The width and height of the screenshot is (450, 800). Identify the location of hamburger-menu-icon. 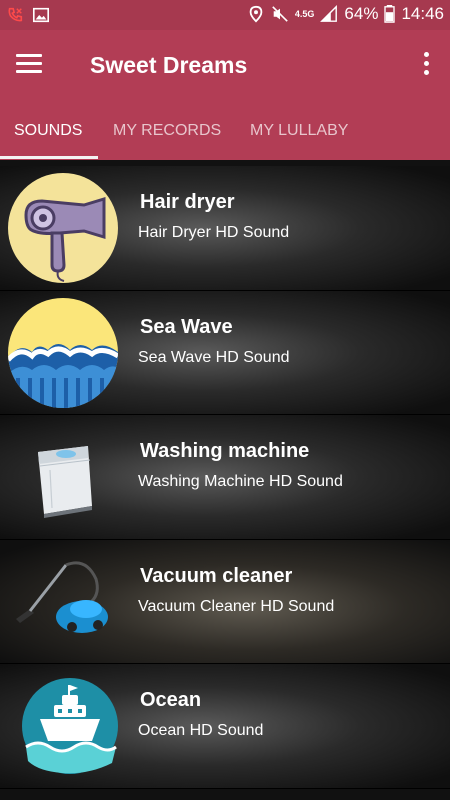
(29, 65).